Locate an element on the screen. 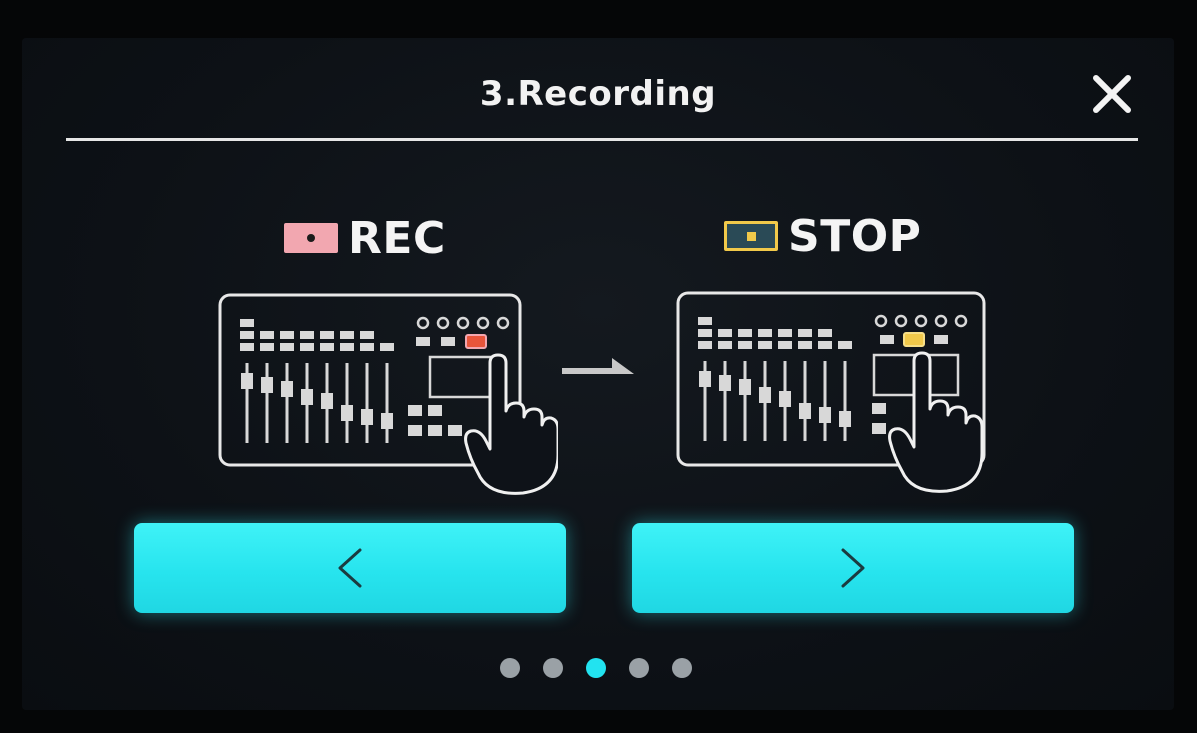 Image resolution: width=1197 pixels, height=733 pixels. close-button is located at coordinates (1112, 94).